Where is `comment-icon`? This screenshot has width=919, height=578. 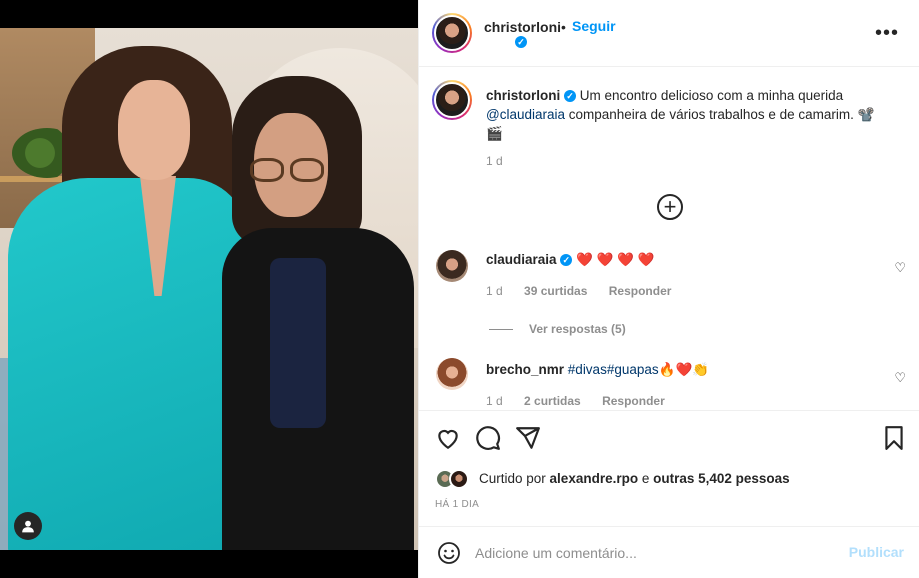
comment-icon is located at coordinates (488, 438).